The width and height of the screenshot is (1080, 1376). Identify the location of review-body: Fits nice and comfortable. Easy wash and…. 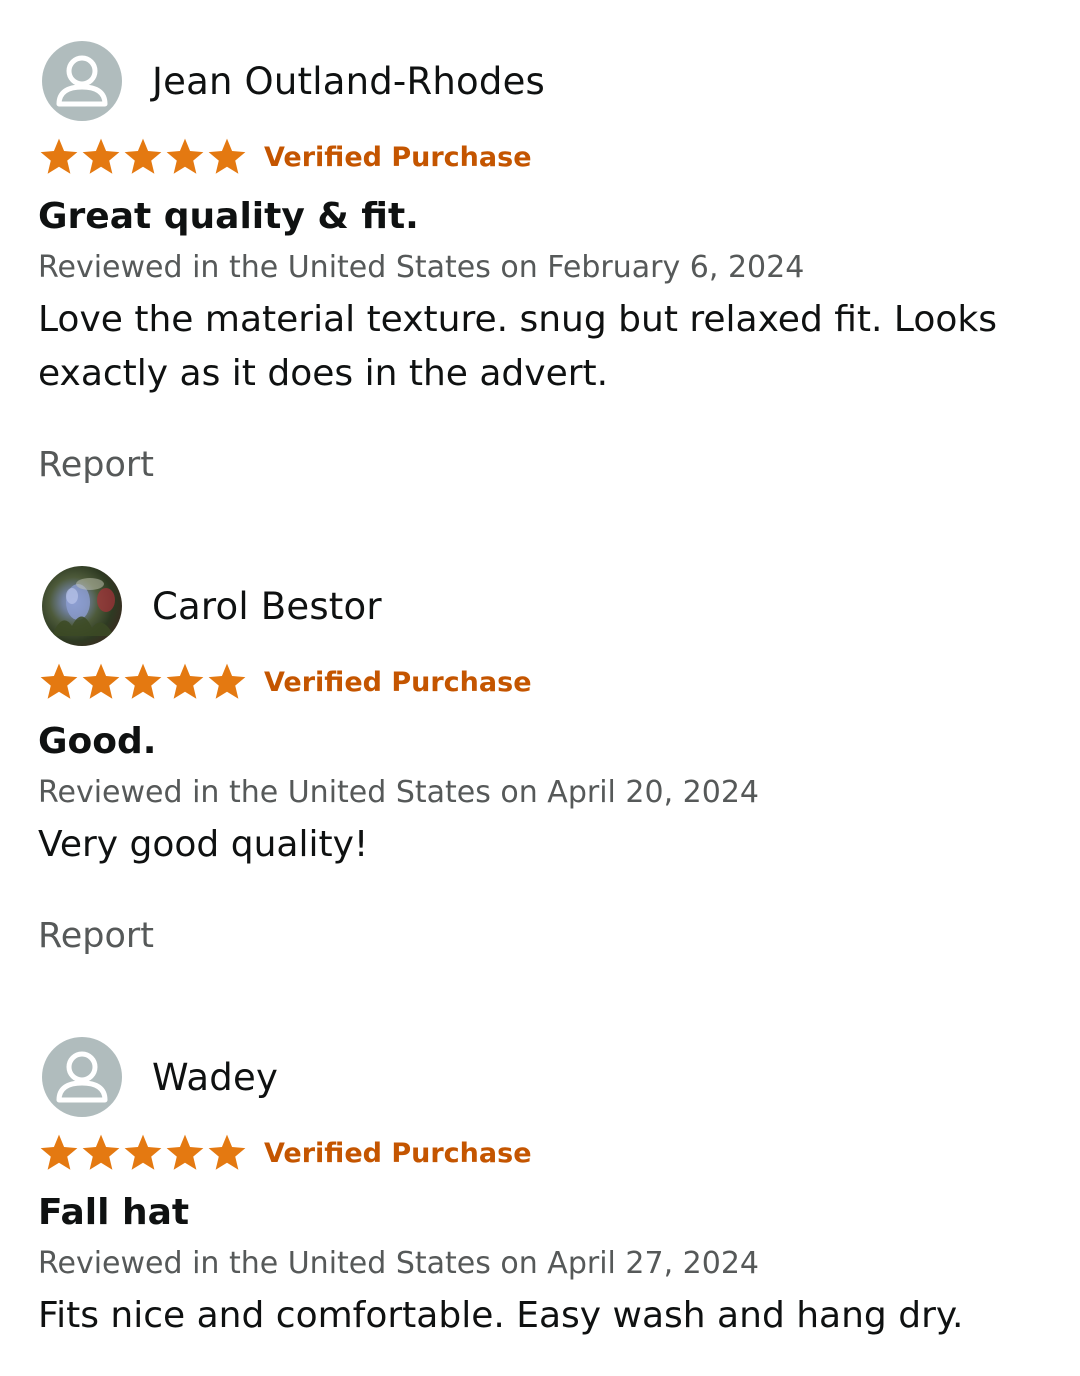
(501, 1315).